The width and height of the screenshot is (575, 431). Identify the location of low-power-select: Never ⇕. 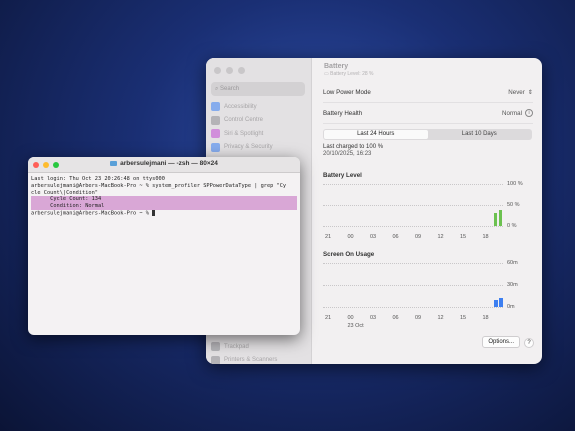
(520, 92).